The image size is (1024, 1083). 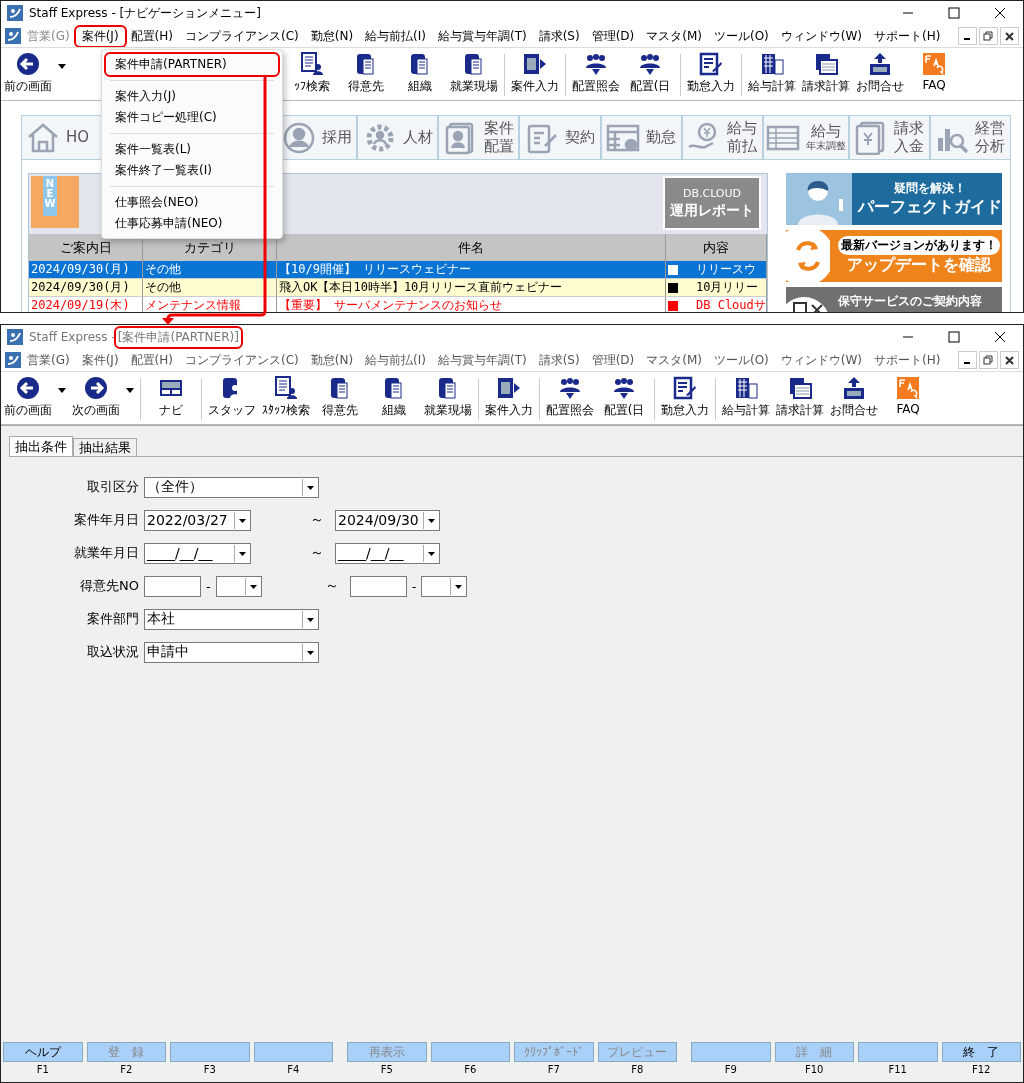 I want to click on toolbar-button: ｯﾌ検索, so click(x=312, y=75).